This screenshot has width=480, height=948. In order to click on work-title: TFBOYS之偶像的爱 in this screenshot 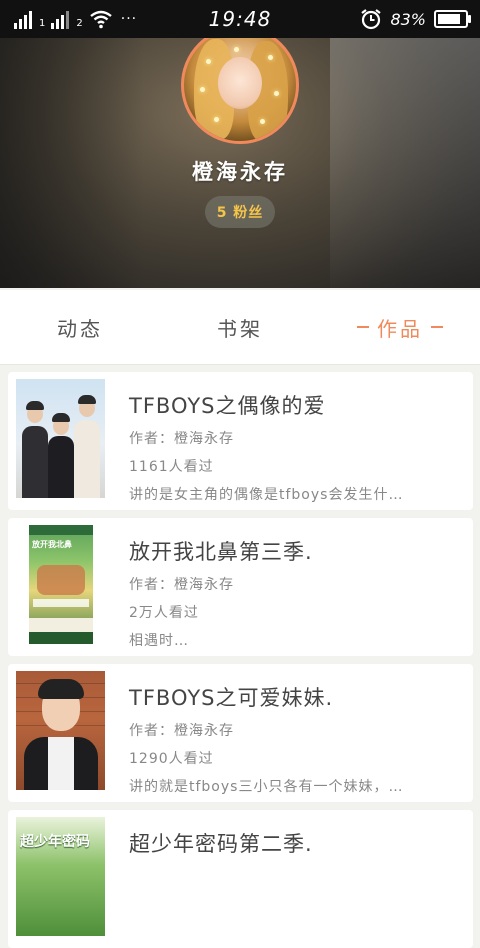, I will do `click(292, 405)`.